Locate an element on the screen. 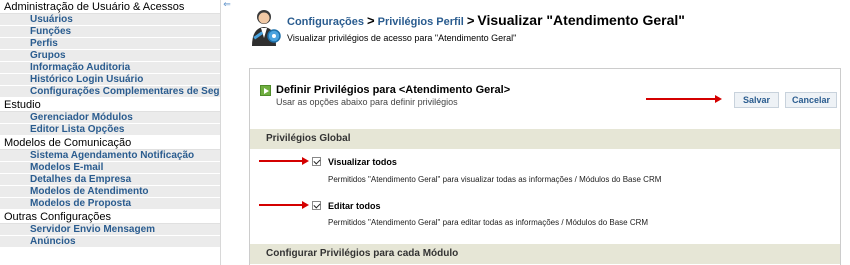 This screenshot has height=265, width=850. view-all-label: Visualizar todos is located at coordinates (362, 162).